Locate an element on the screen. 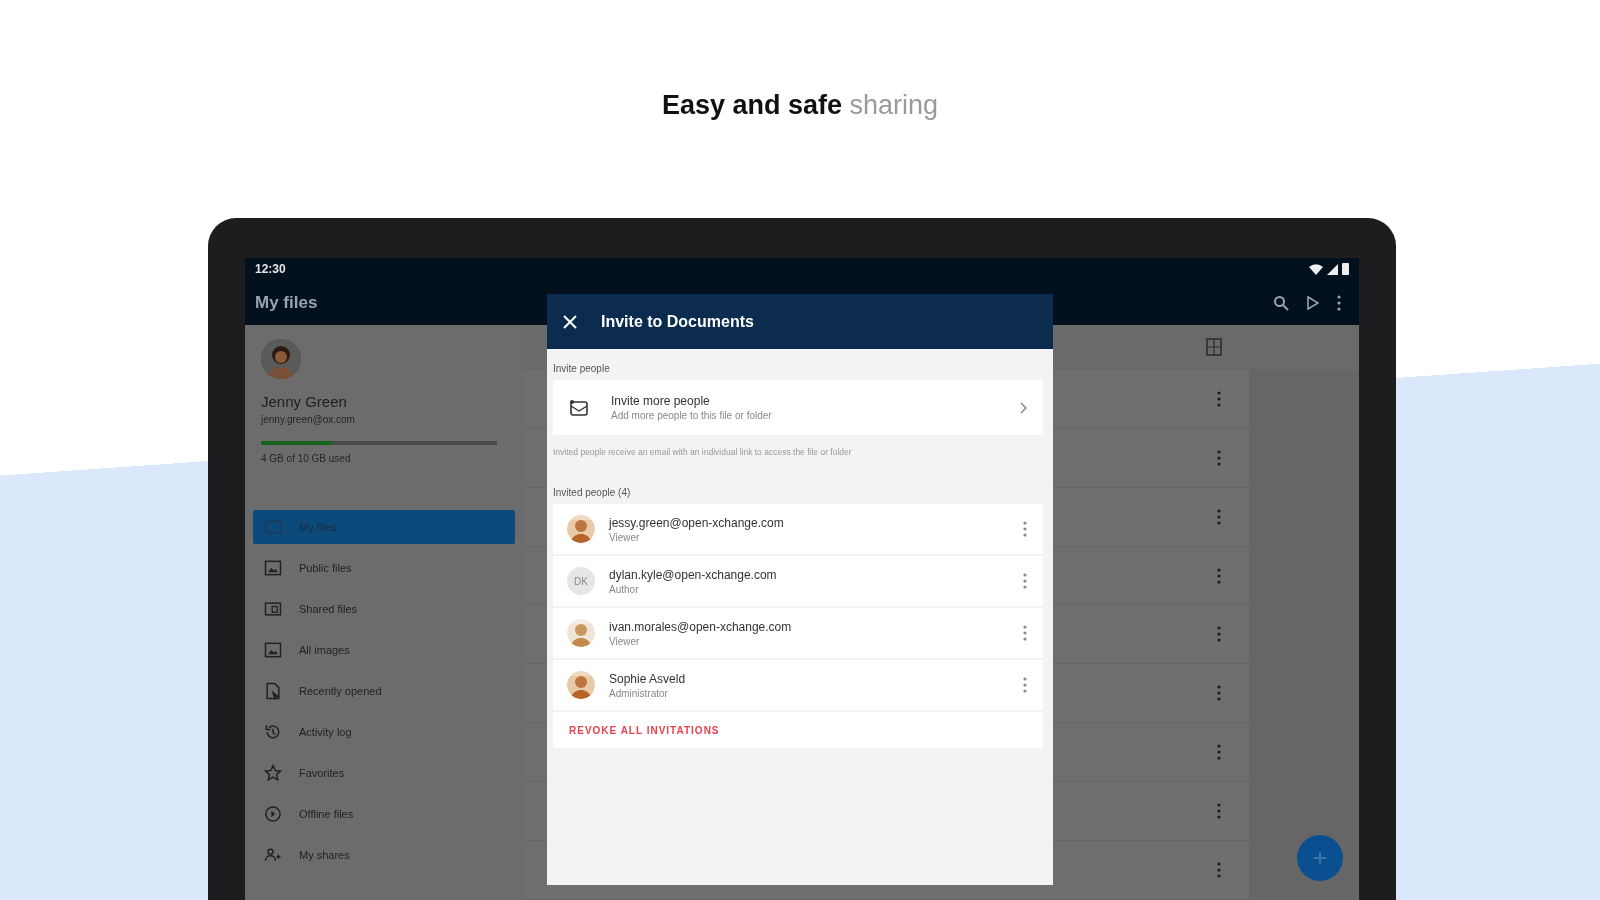 This screenshot has width=1600, height=900. sidebar-item: All images is located at coordinates (384, 650).